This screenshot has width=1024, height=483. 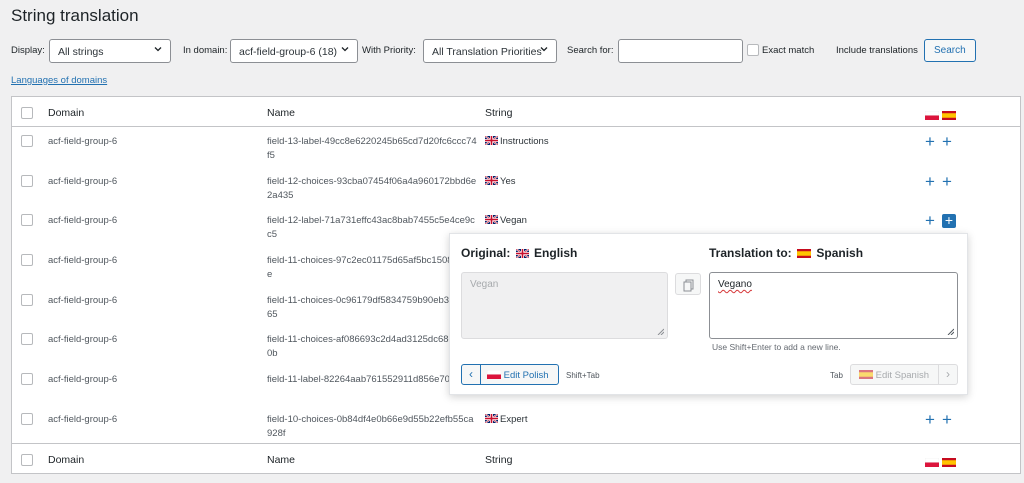 I want to click on edit-spanish-label: Edit Spanish, so click(x=902, y=375).